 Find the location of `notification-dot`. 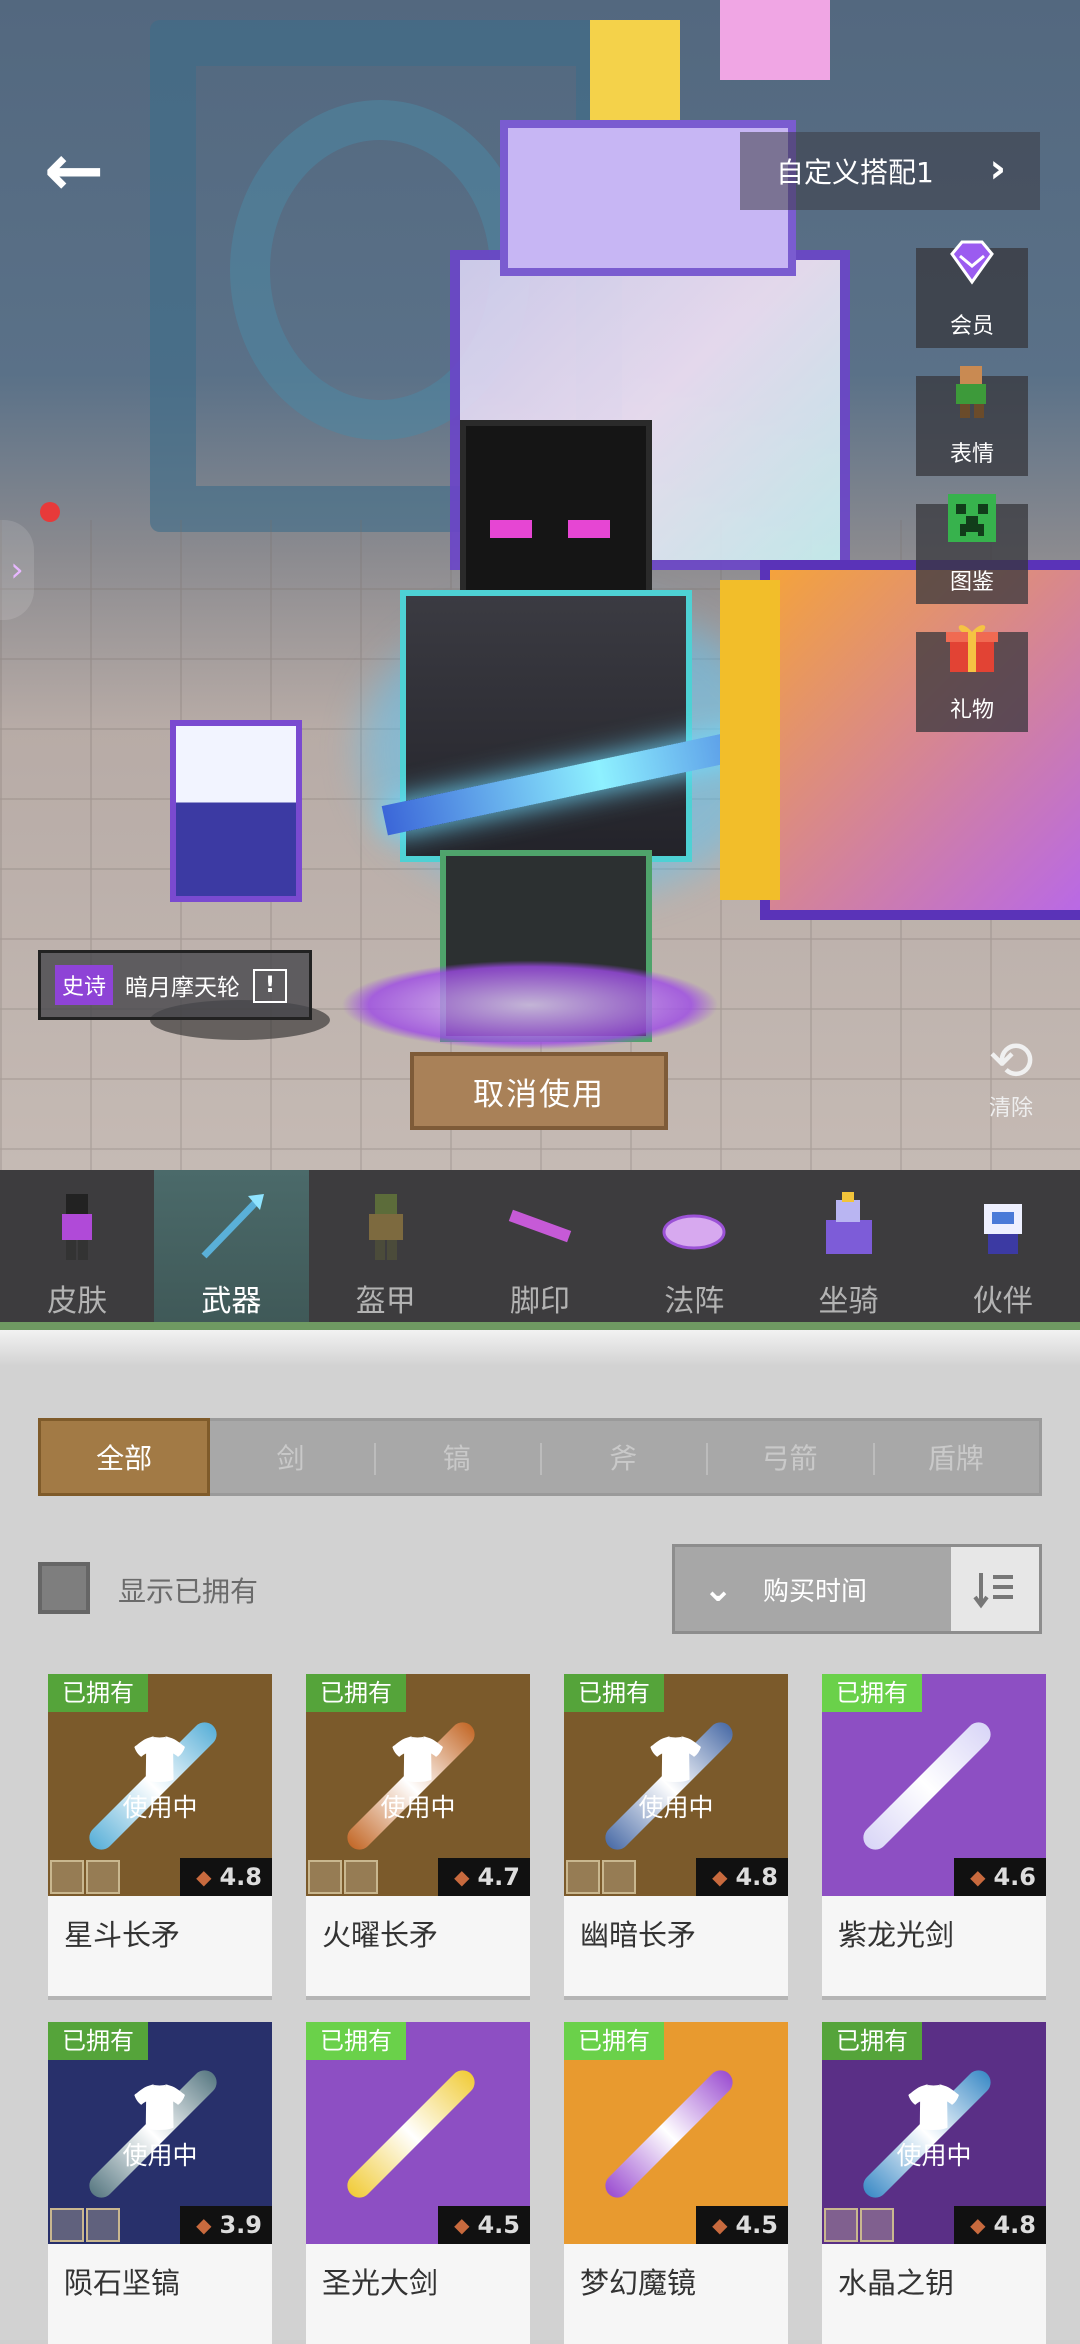

notification-dot is located at coordinates (50, 512).